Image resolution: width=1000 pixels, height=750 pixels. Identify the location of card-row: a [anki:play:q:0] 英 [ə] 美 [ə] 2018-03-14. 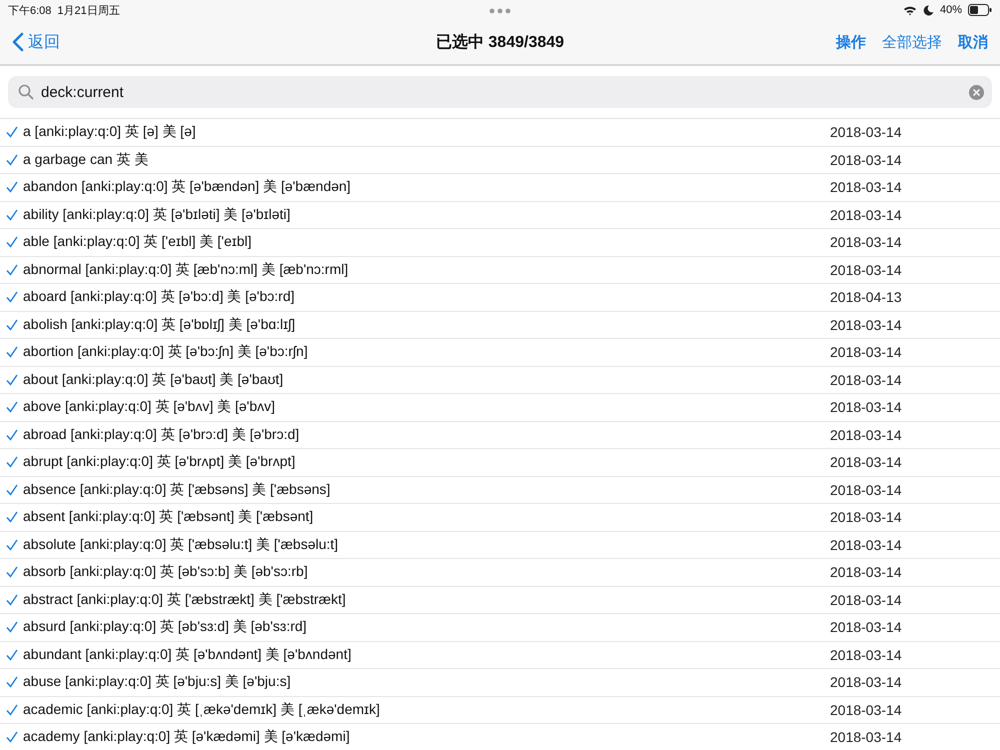
(500, 132).